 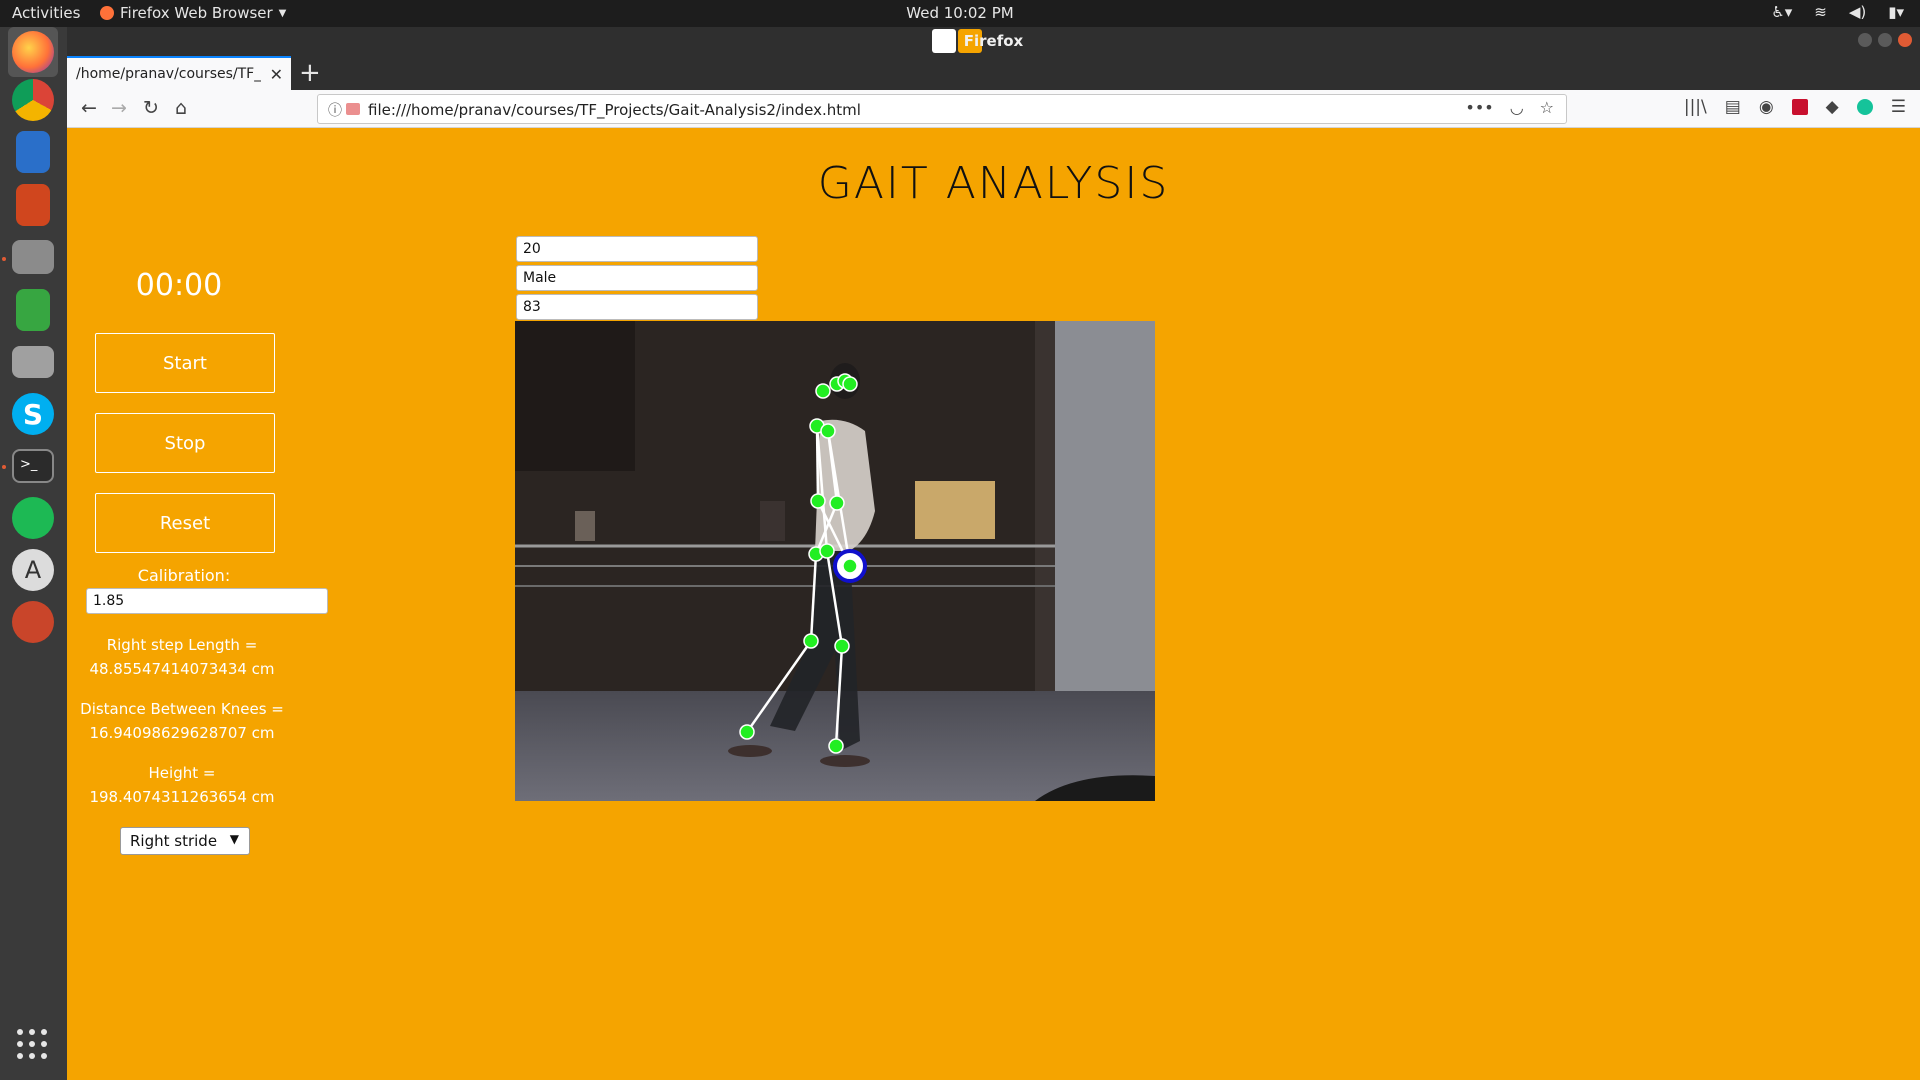 I want to click on dock-settings, so click(x=33, y=622).